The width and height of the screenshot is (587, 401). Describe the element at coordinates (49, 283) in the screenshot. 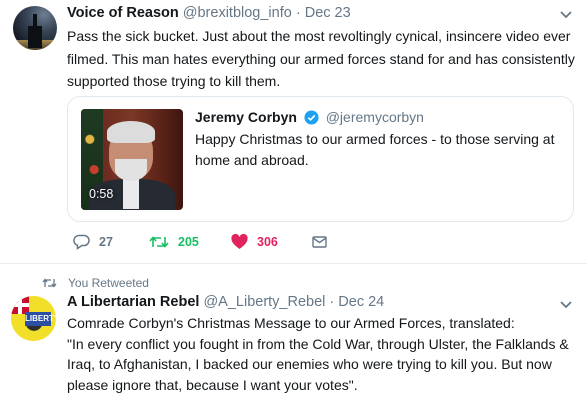

I see `retweet-small-icon` at that location.